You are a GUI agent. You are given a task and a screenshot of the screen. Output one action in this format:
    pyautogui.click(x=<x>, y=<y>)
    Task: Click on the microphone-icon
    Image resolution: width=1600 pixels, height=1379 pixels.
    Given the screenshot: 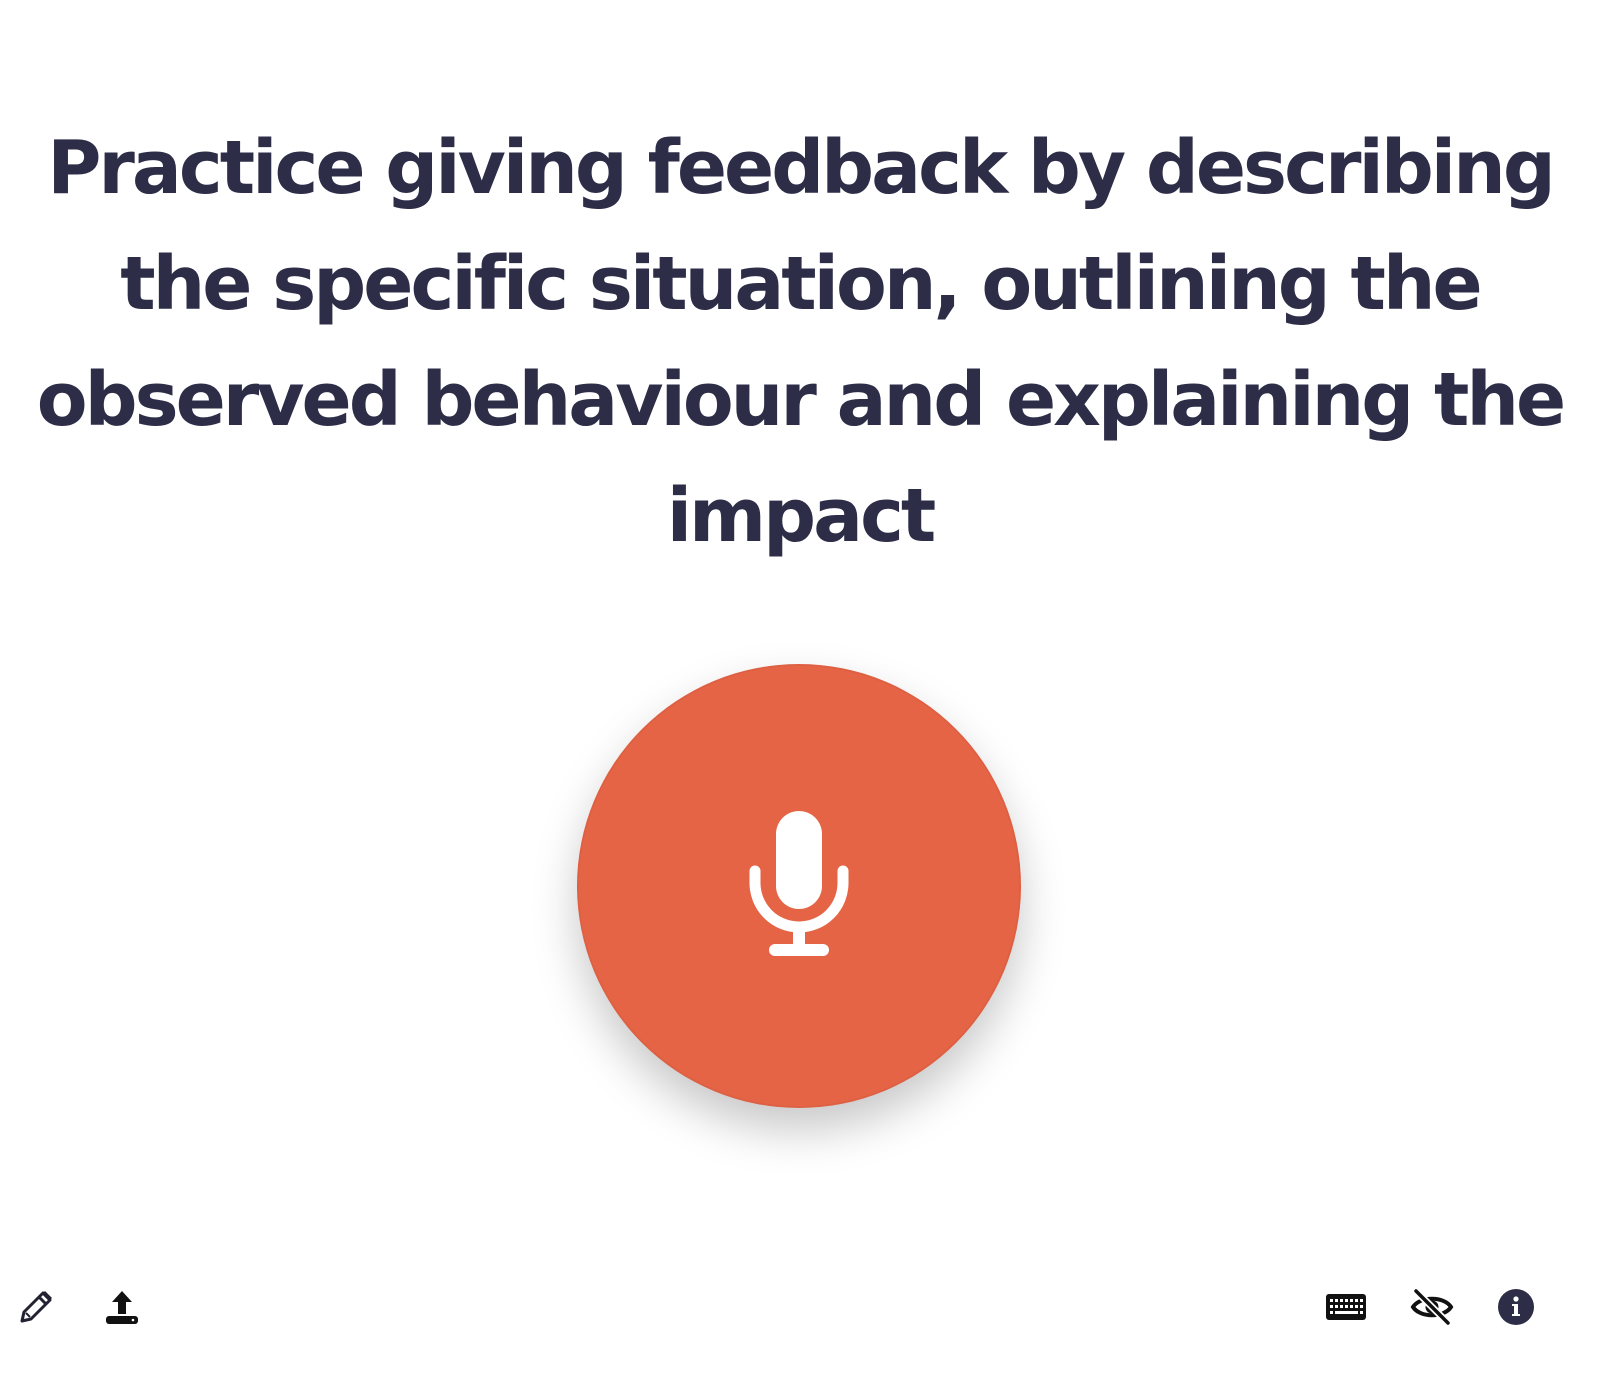 What is the action you would take?
    pyautogui.click(x=799, y=886)
    